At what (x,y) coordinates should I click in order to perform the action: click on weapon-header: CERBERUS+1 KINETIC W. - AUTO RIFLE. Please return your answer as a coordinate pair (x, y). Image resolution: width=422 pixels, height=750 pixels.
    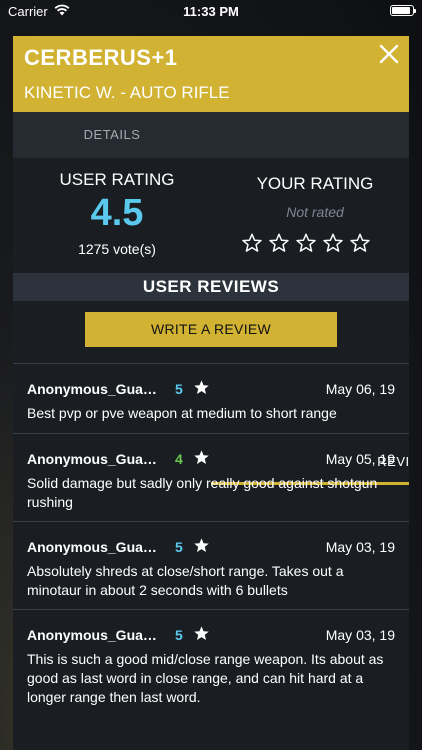
    Looking at the image, I should click on (211, 74).